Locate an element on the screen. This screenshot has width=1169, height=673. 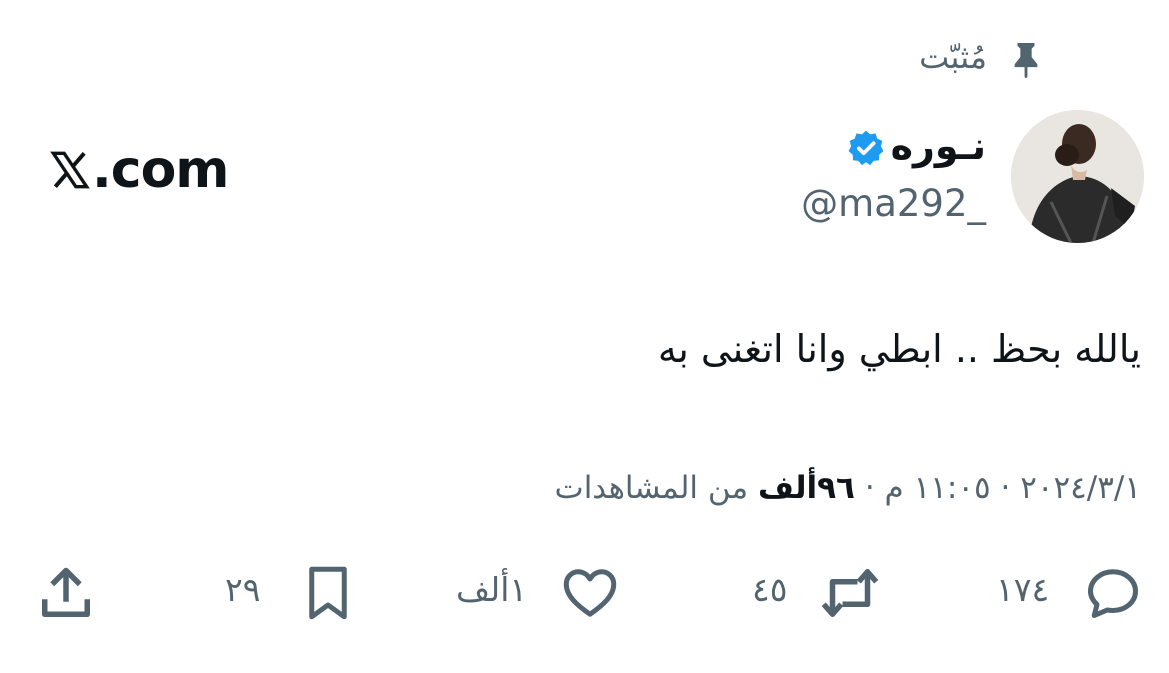
avatar-photo is located at coordinates (1077, 176).